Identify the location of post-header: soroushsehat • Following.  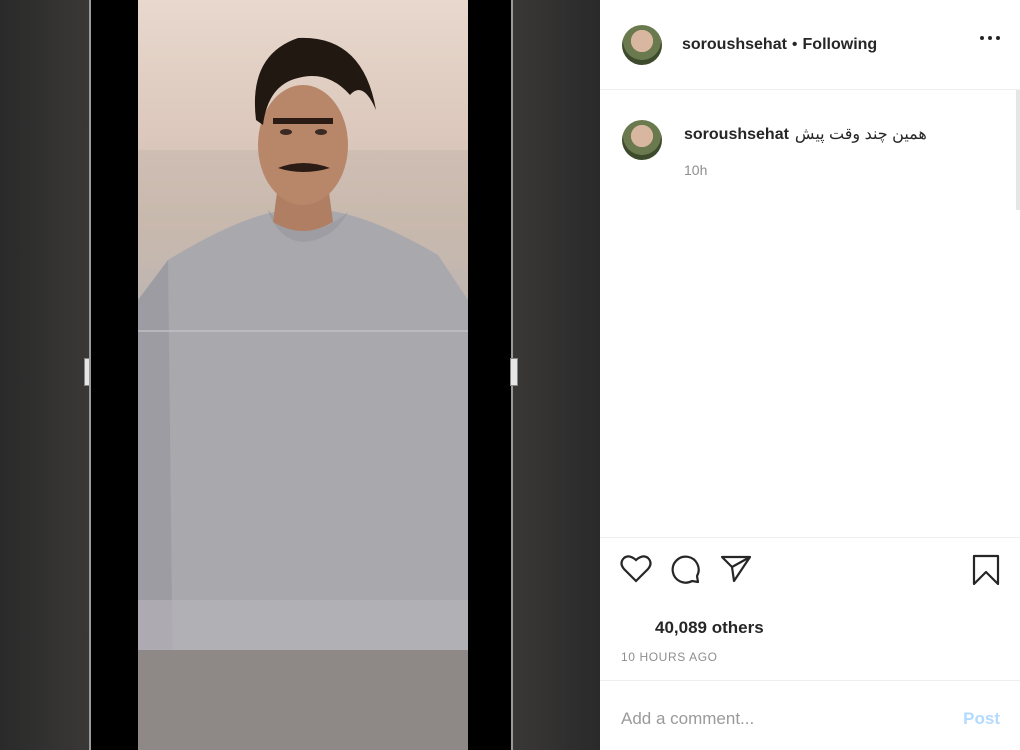
(810, 45).